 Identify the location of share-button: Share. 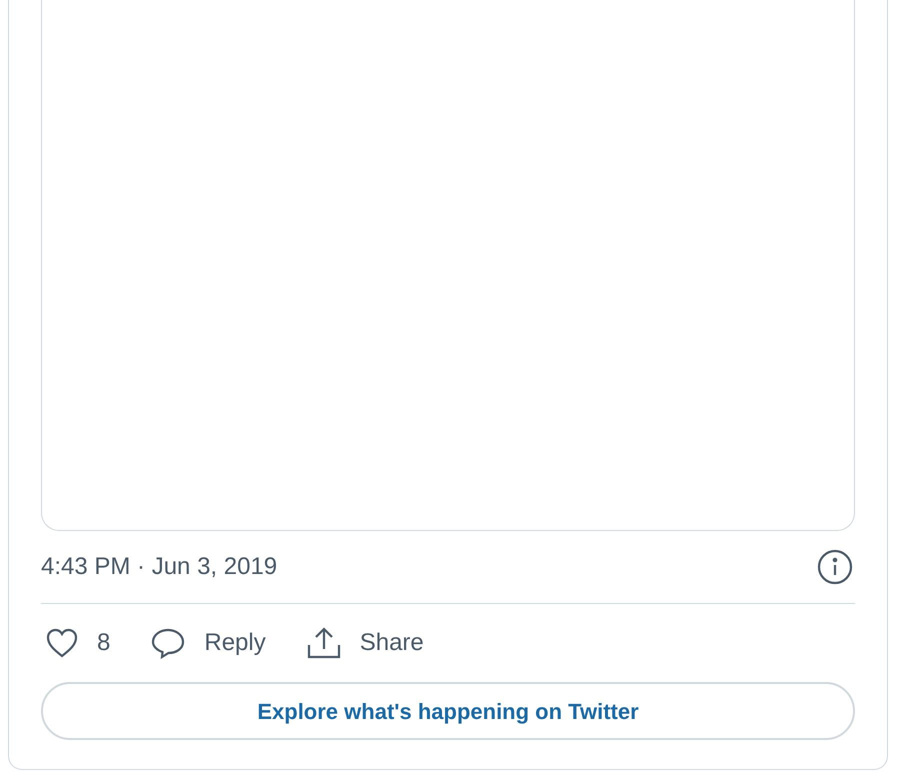
(365, 643).